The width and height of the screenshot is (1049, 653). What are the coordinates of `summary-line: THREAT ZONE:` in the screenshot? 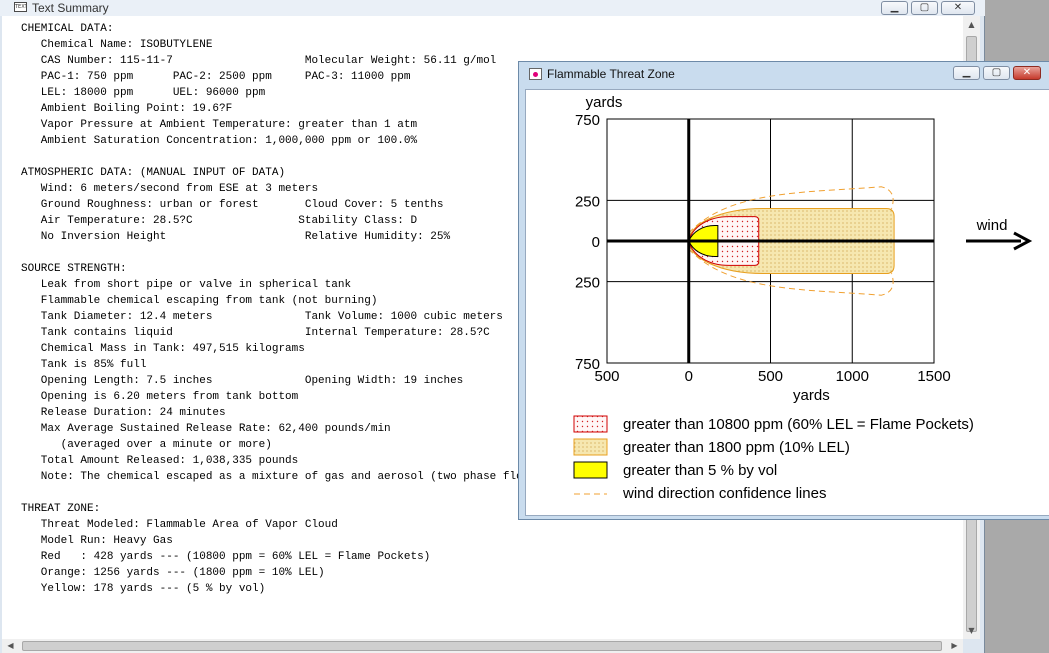 It's located at (61, 509).